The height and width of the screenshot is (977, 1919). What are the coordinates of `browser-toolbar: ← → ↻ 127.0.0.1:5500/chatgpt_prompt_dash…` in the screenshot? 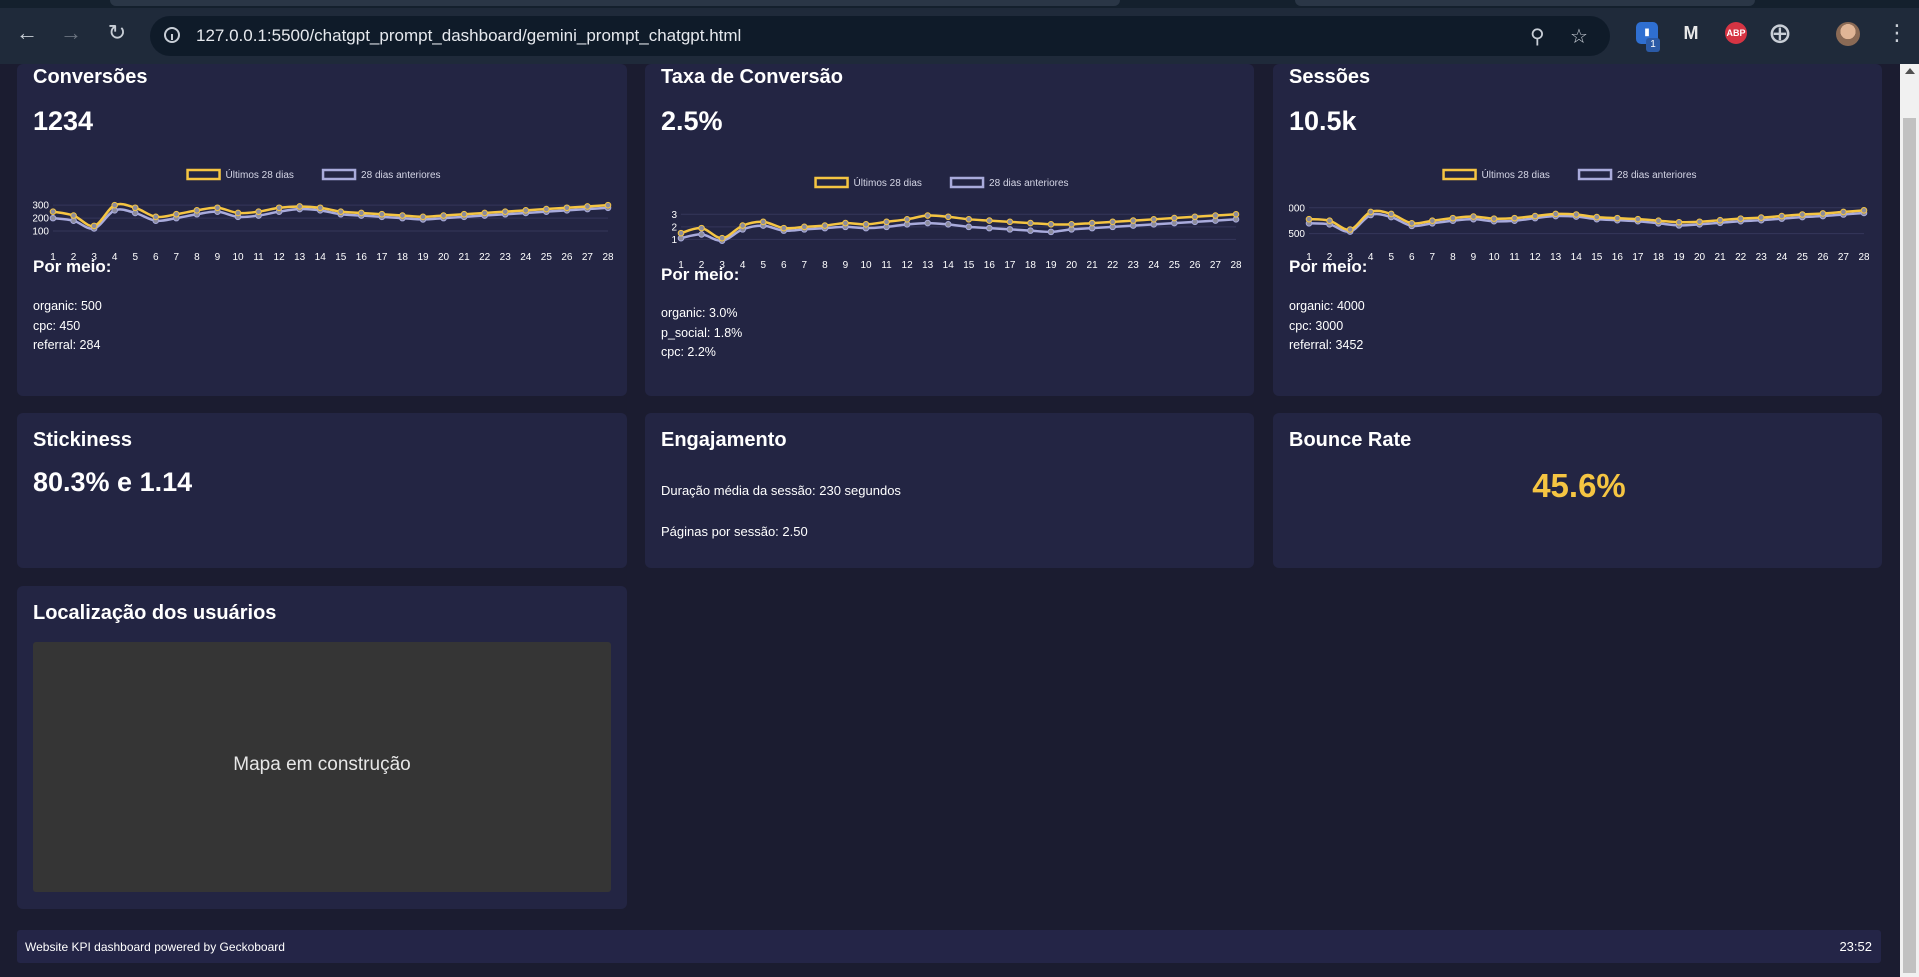 It's located at (959, 32).